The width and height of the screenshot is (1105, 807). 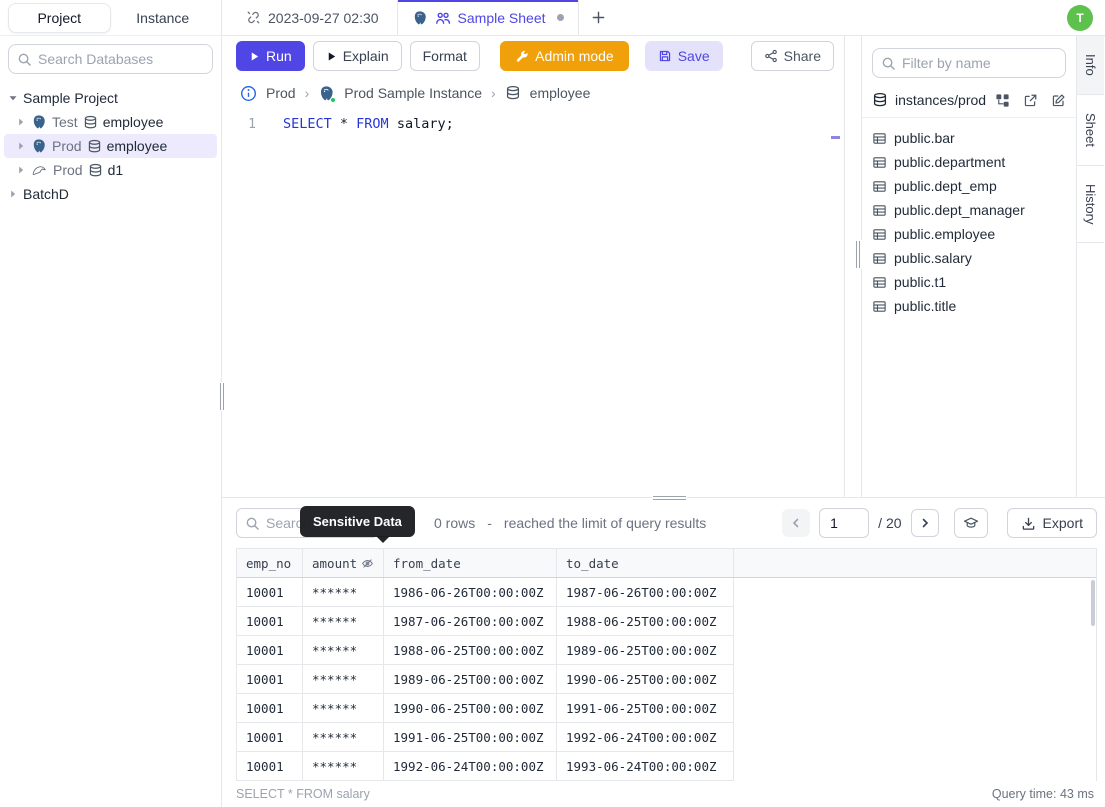 I want to click on status-dot, so click(x=333, y=99).